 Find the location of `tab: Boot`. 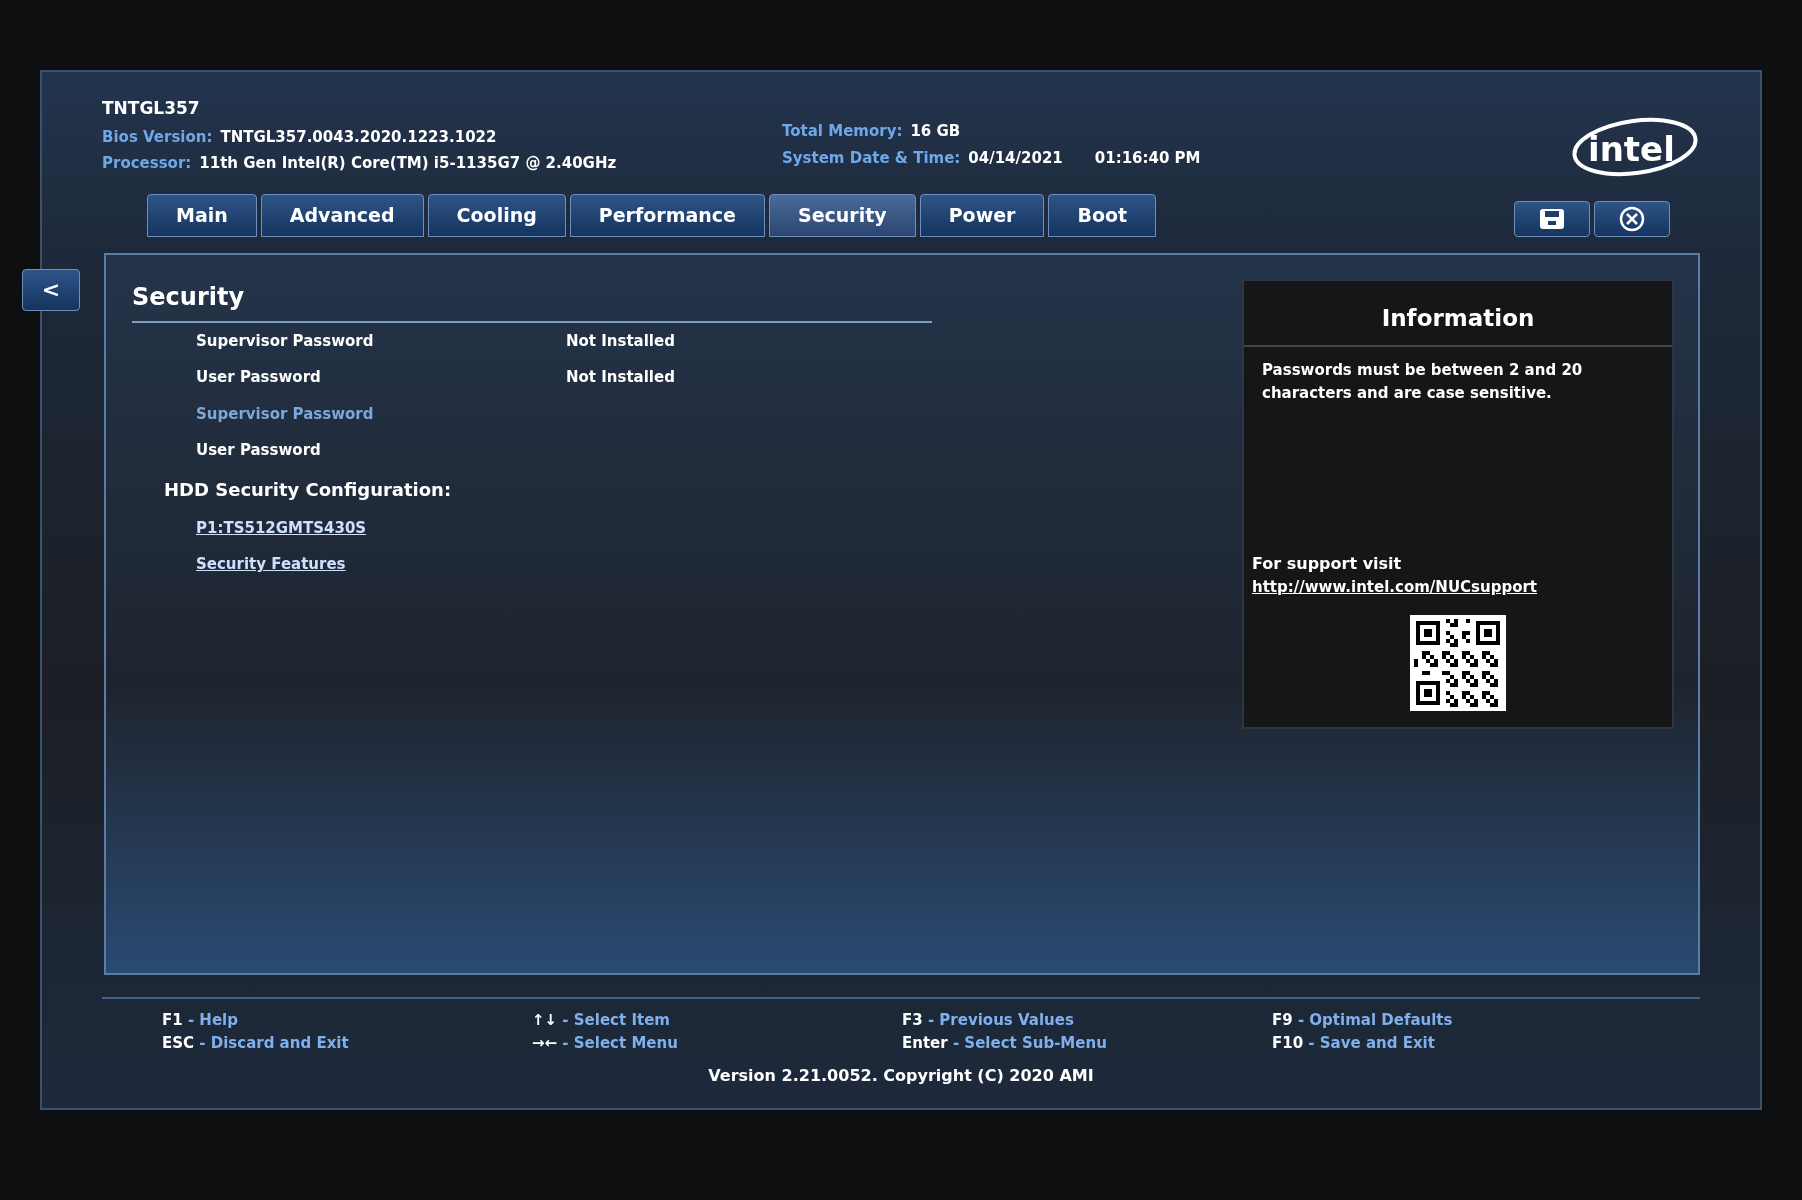

tab: Boot is located at coordinates (1102, 215).